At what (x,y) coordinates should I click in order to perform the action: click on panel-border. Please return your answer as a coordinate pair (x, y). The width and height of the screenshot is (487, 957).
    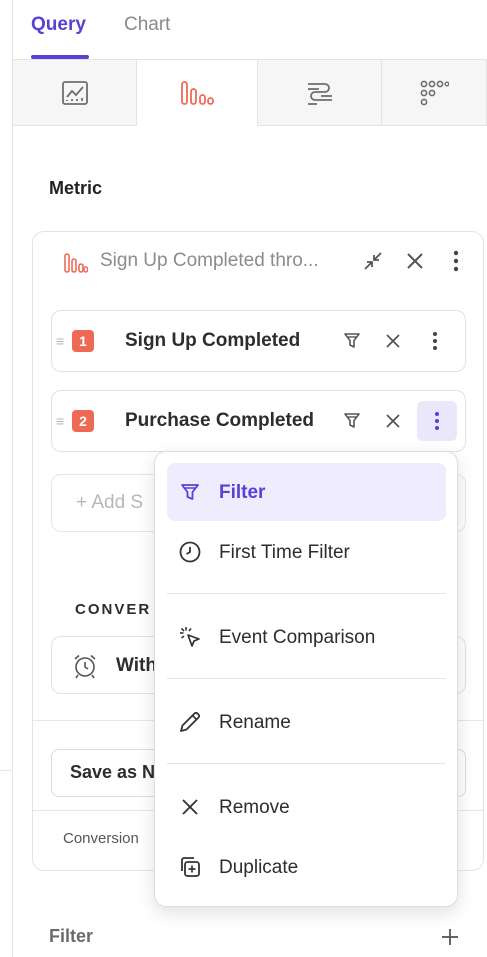
    Looking at the image, I should click on (12, 478).